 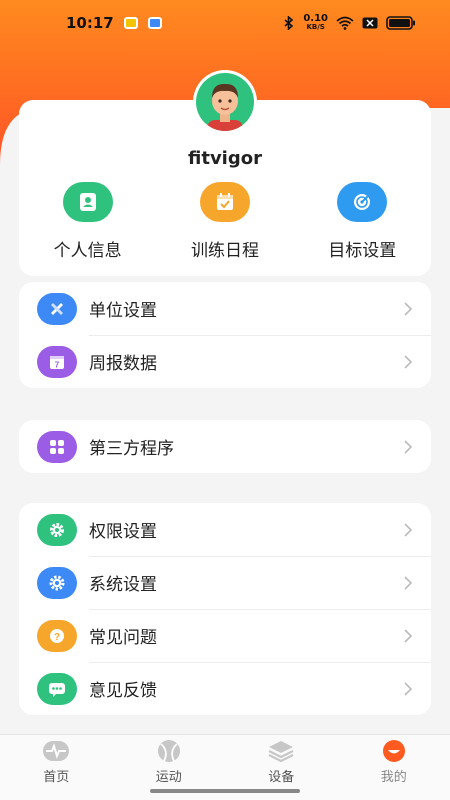 What do you see at coordinates (130, 23) in the screenshot?
I see `notification-app-icon` at bounding box center [130, 23].